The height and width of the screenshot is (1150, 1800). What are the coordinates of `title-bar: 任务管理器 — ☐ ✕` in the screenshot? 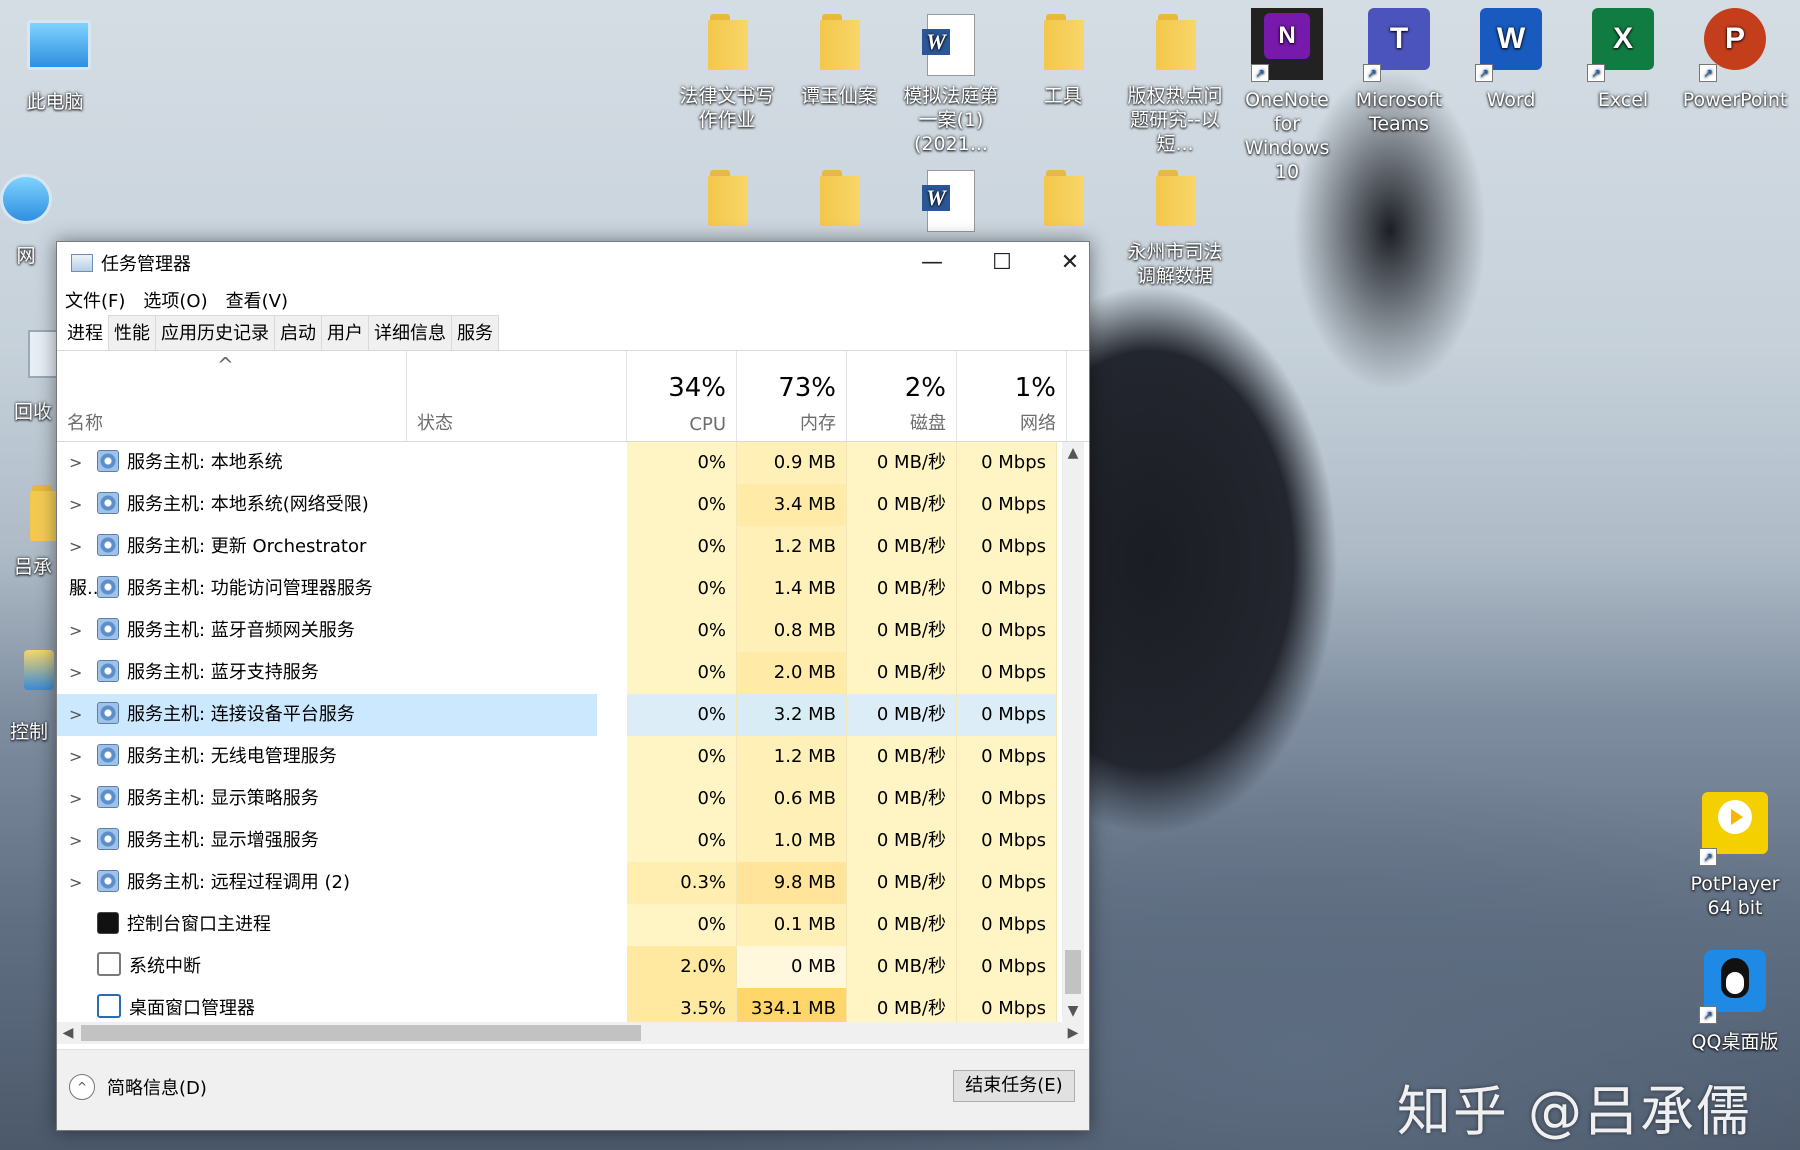 It's located at (573, 263).